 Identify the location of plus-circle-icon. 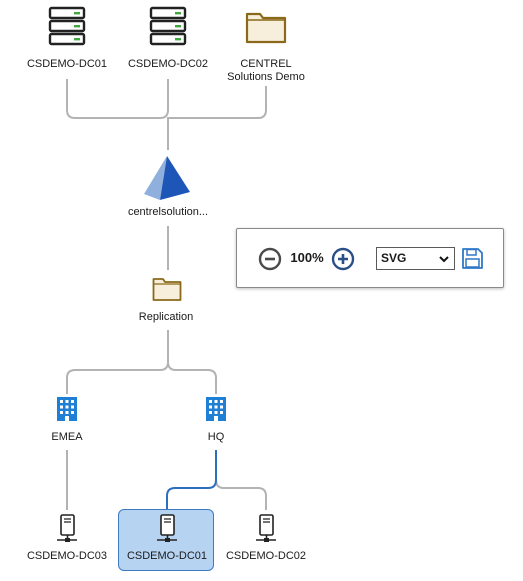
(343, 259).